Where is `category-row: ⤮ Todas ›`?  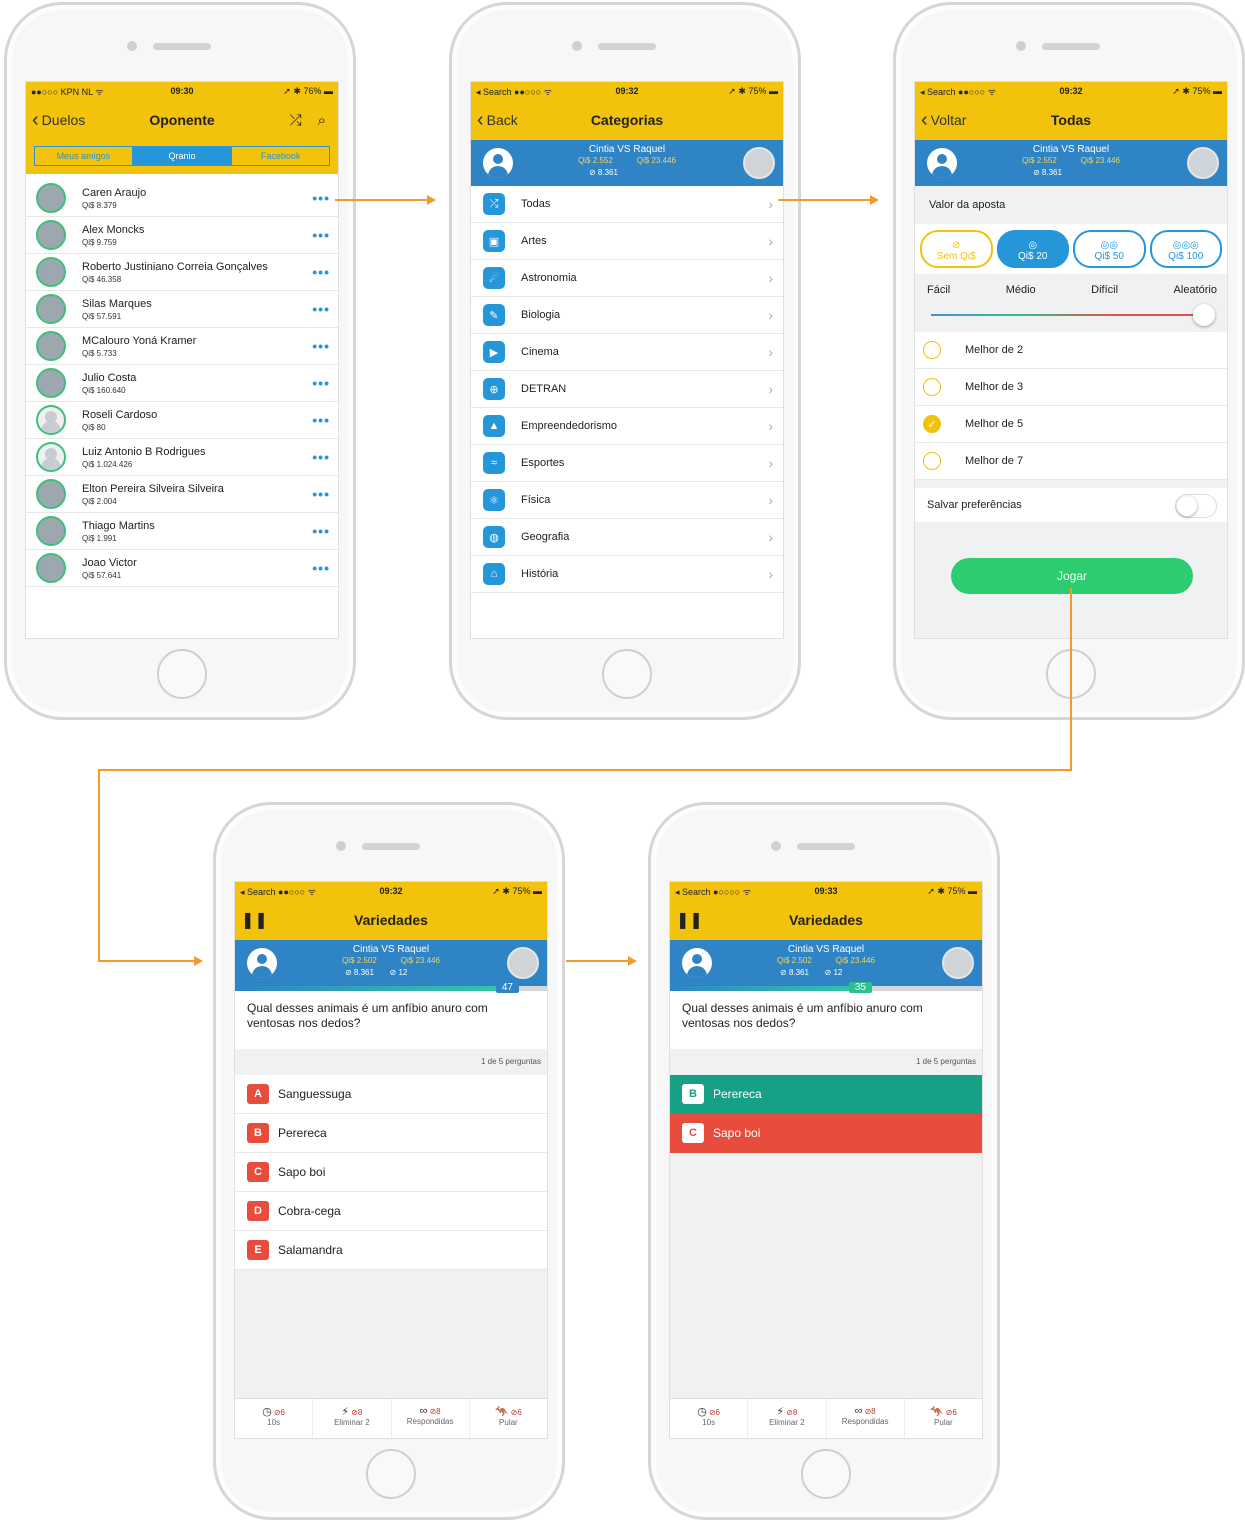
category-row: ⤮ Todas › is located at coordinates (627, 204).